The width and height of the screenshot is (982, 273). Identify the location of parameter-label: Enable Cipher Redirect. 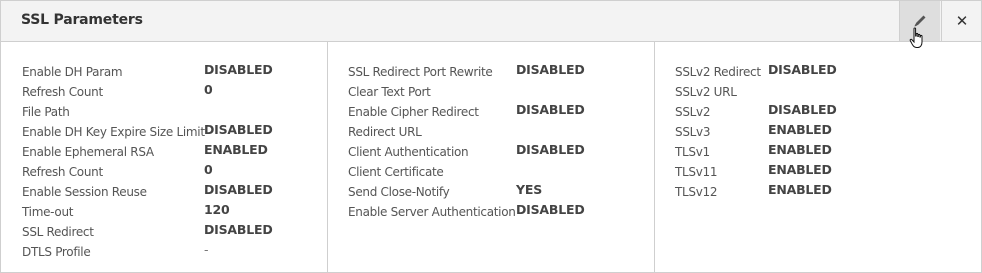
(413, 112).